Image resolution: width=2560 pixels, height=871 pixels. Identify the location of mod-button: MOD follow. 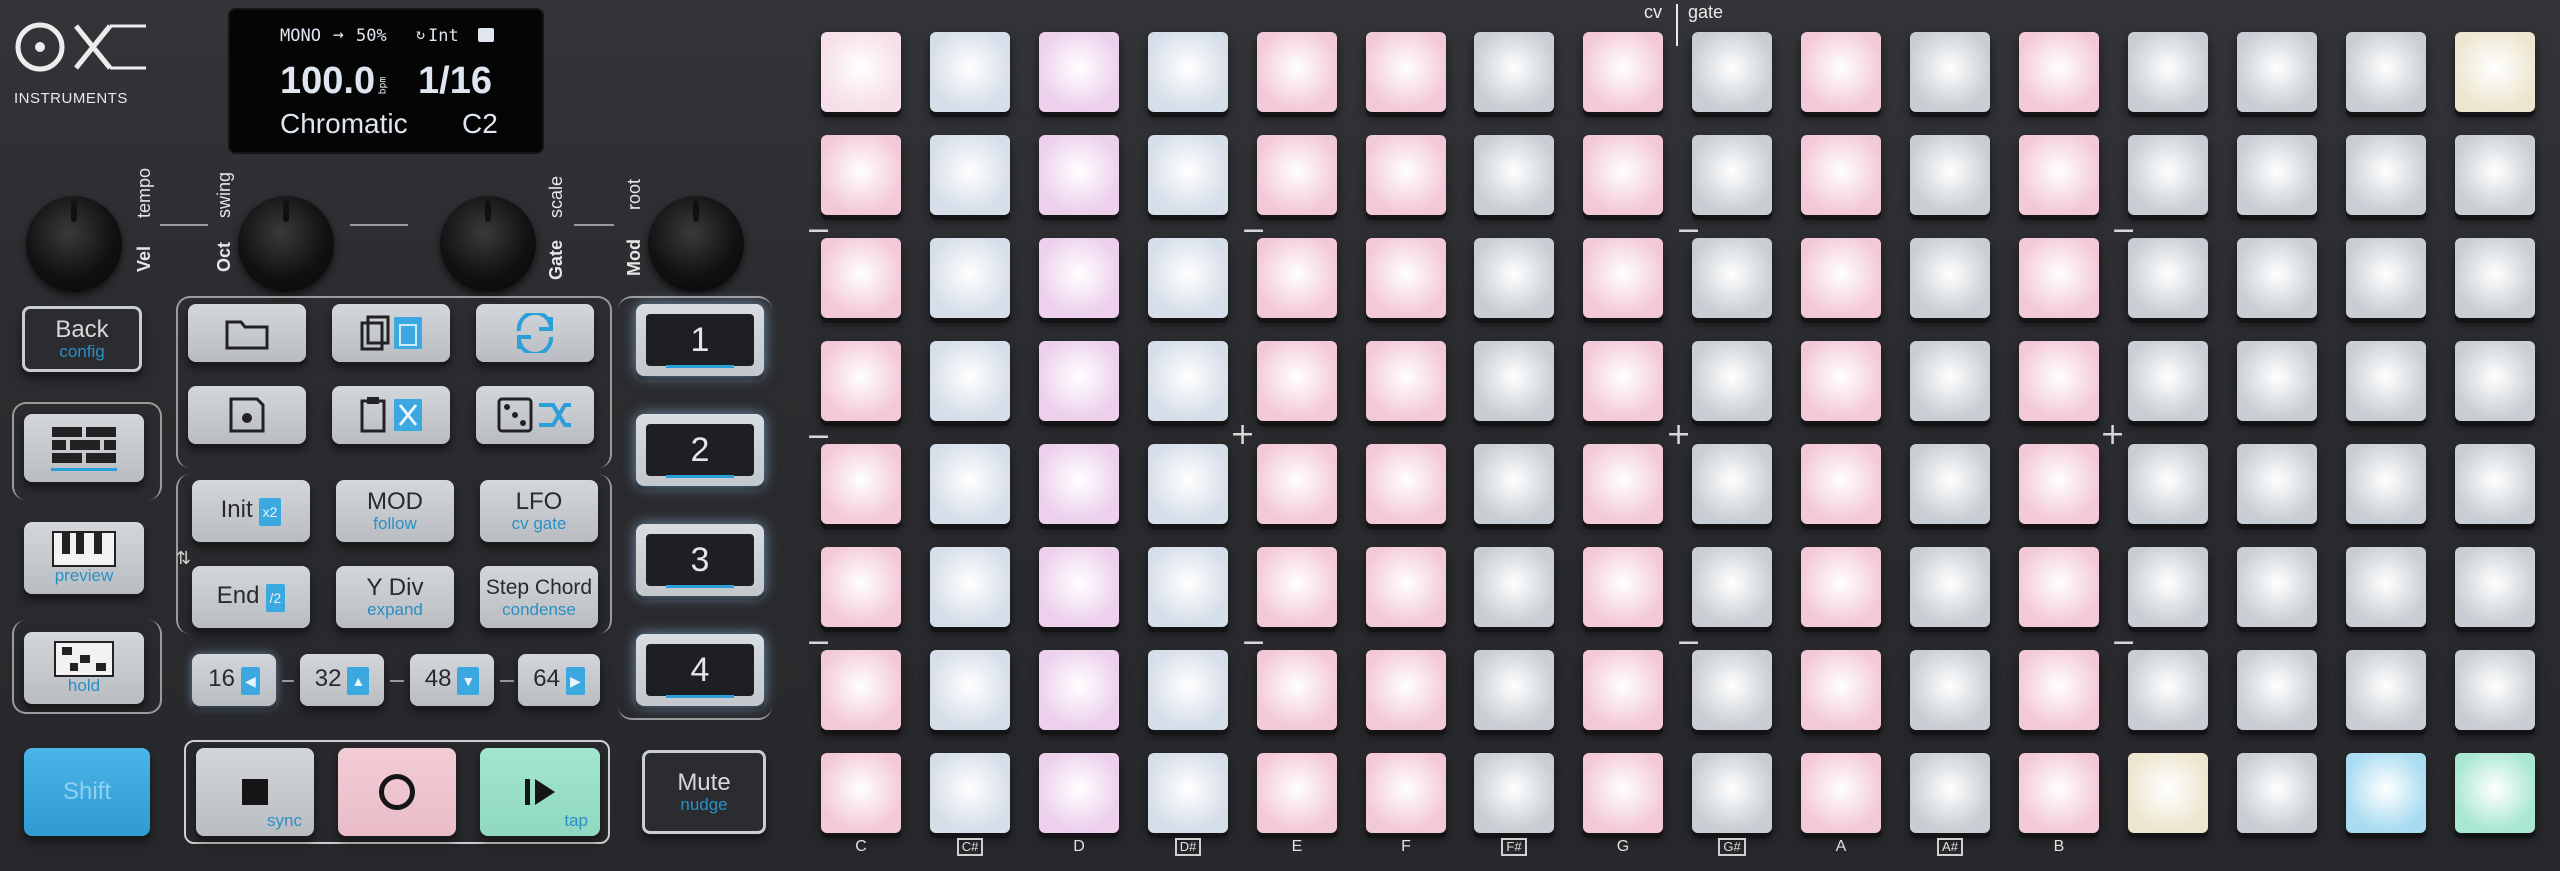
(395, 511).